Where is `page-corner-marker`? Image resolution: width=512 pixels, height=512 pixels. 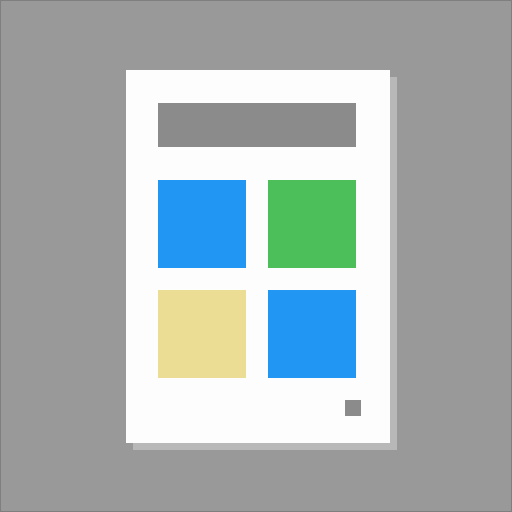 page-corner-marker is located at coordinates (353, 408).